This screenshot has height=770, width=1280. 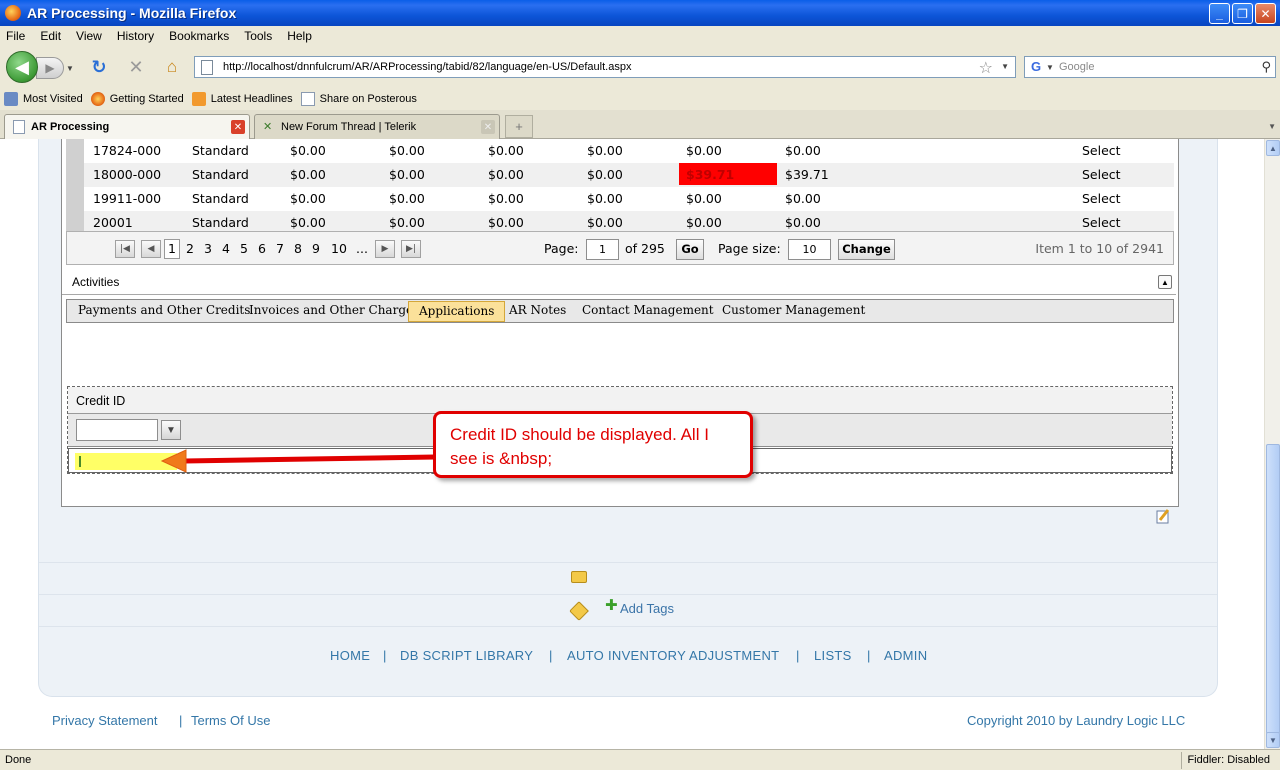 I want to click on search-icon: ⚲, so click(x=1266, y=67).